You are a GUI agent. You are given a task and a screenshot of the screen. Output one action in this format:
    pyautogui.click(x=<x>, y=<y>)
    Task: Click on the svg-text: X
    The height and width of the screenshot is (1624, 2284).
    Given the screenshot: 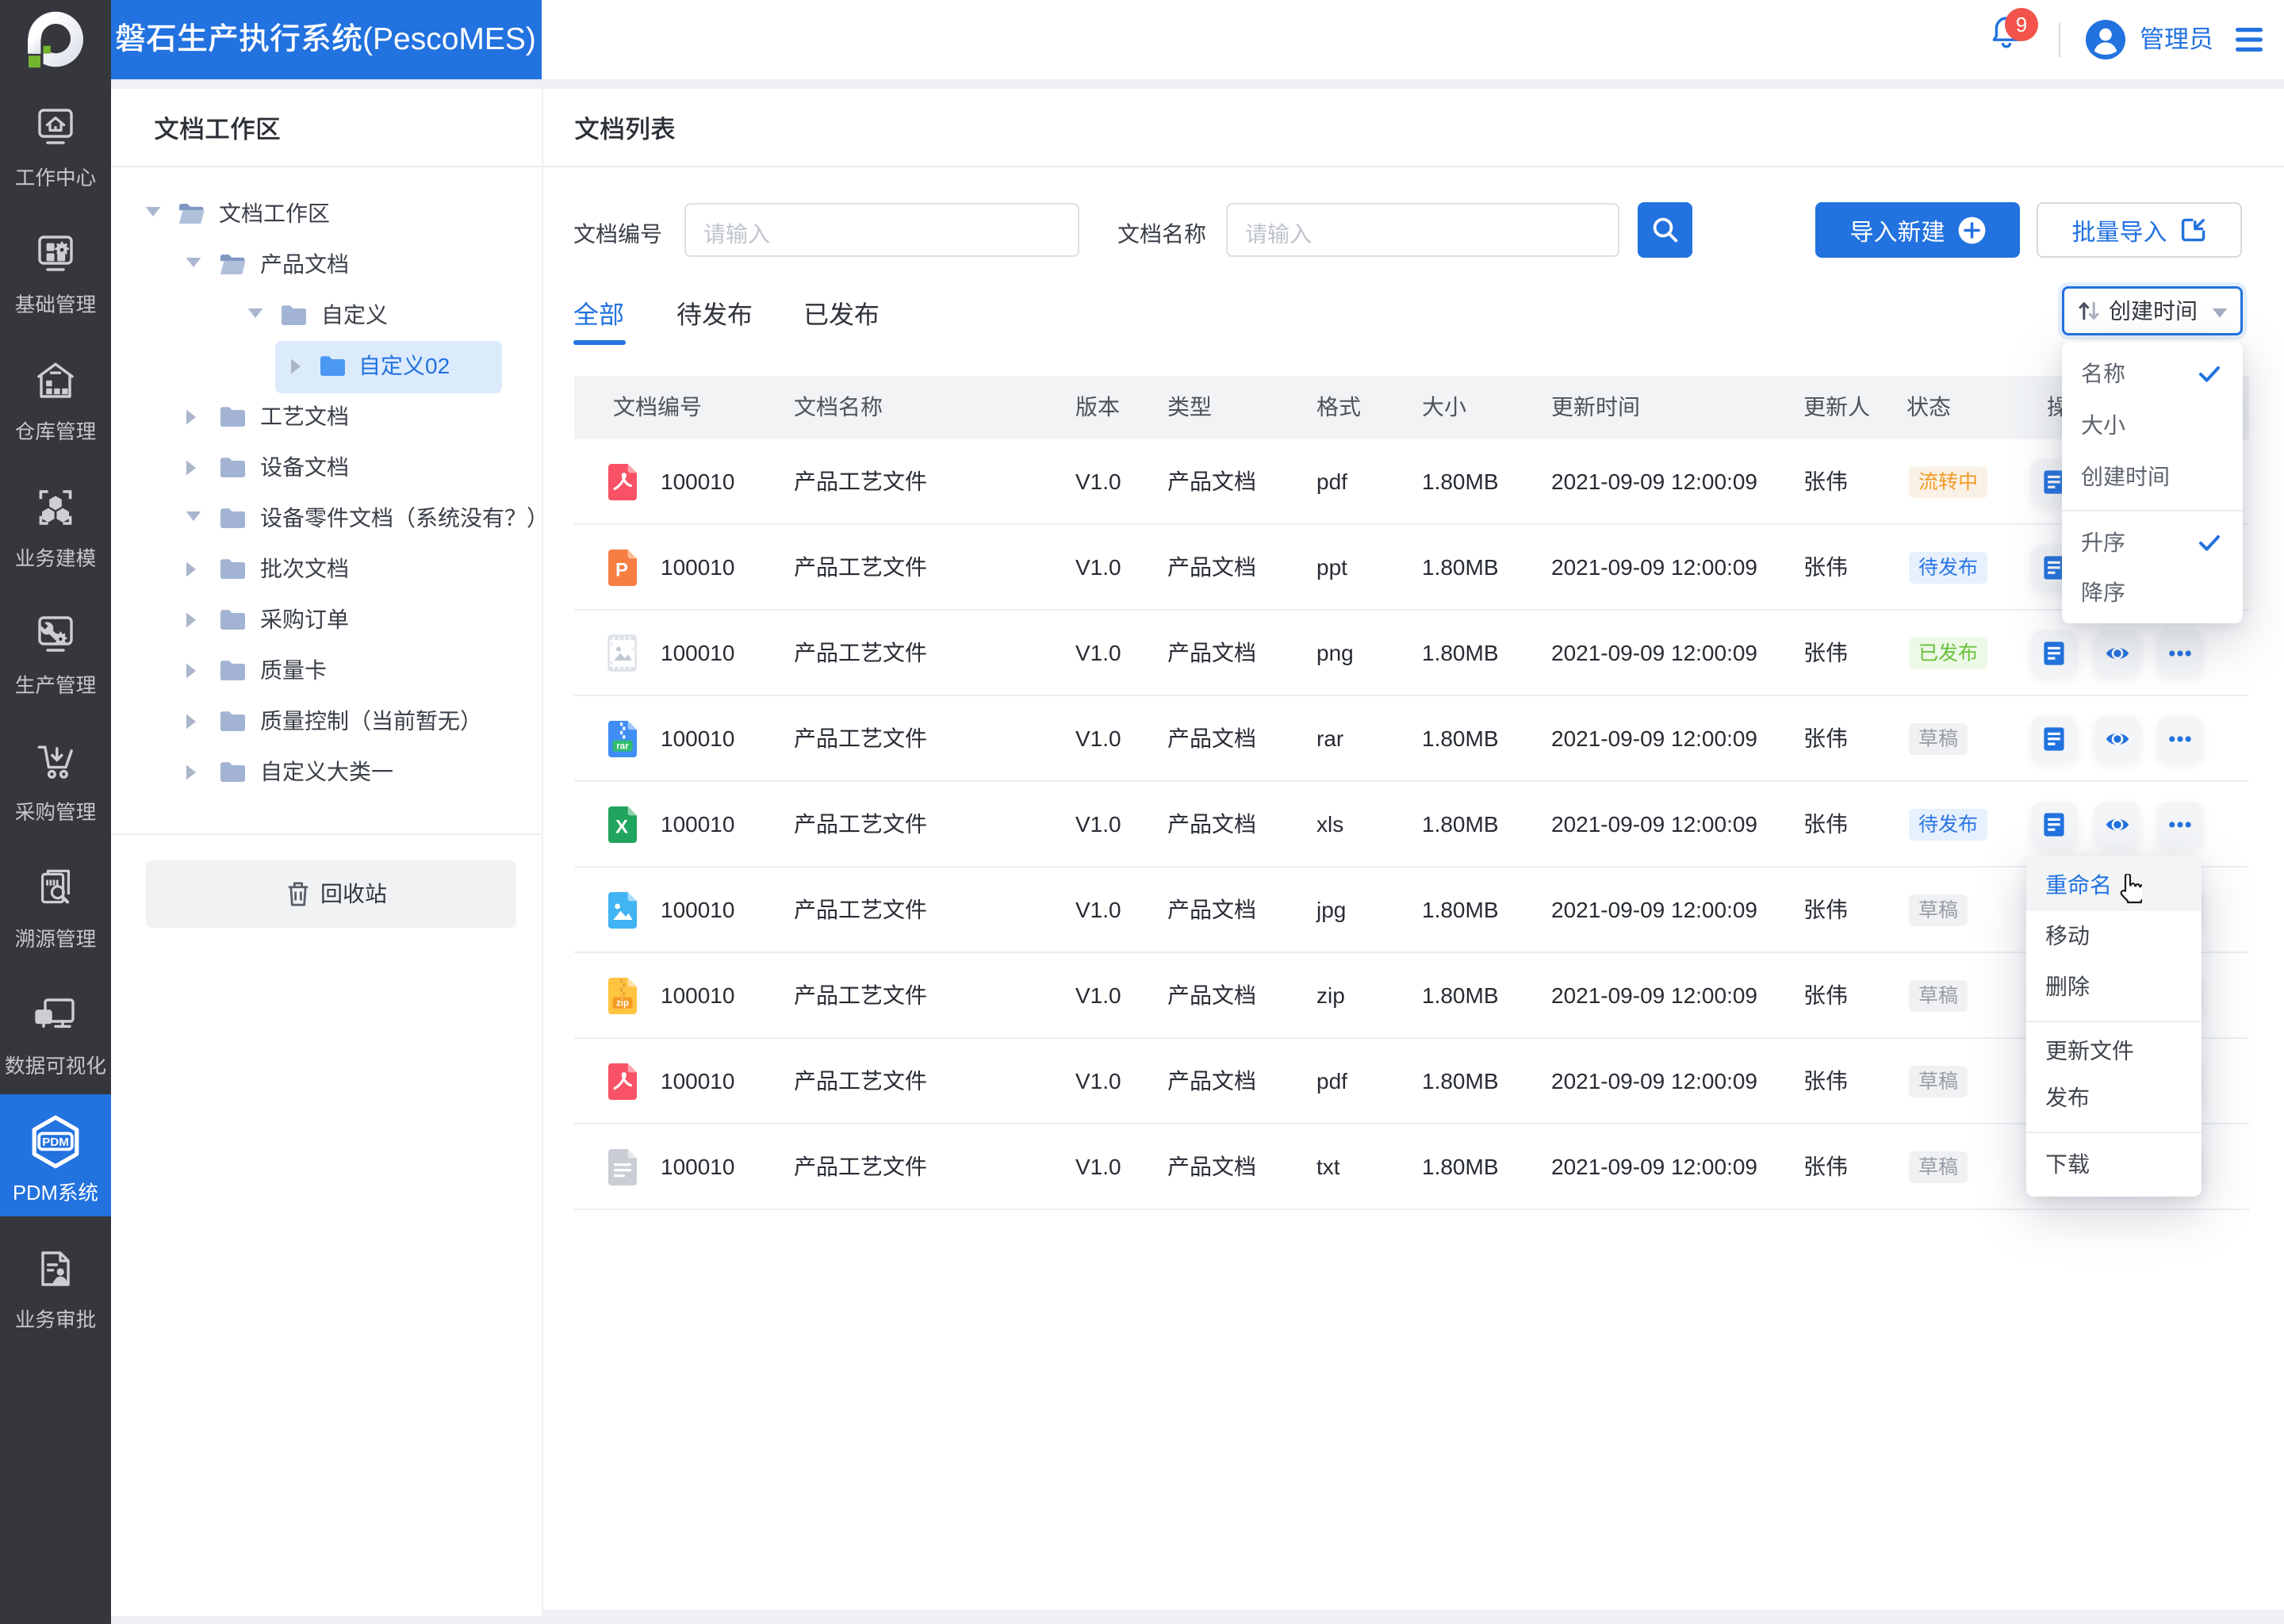 What is the action you would take?
    pyautogui.click(x=621, y=826)
    